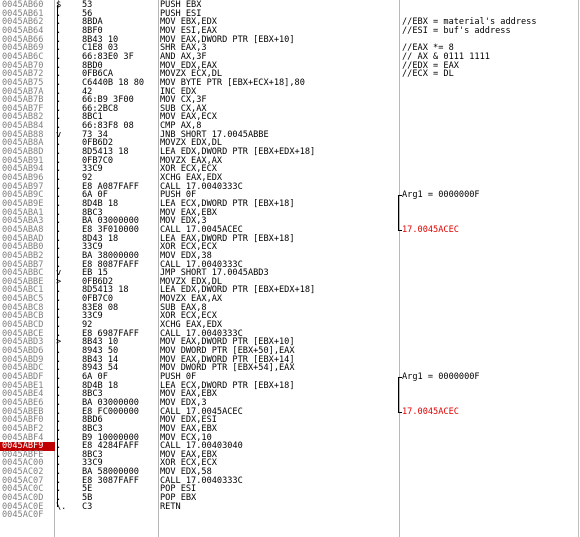 Image resolution: width=580 pixels, height=537 pixels. What do you see at coordinates (227, 368) in the screenshot?
I see `instruction-cell: MOV DWORD PTR [EBX+54],EAX` at bounding box center [227, 368].